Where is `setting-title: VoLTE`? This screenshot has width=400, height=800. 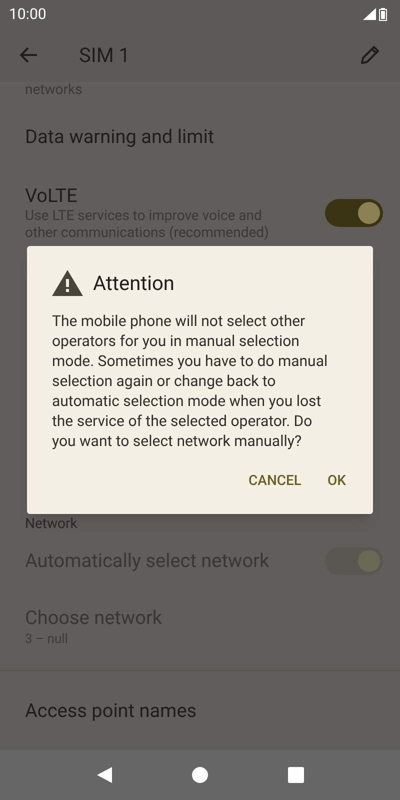 setting-title: VoLTE is located at coordinates (51, 196).